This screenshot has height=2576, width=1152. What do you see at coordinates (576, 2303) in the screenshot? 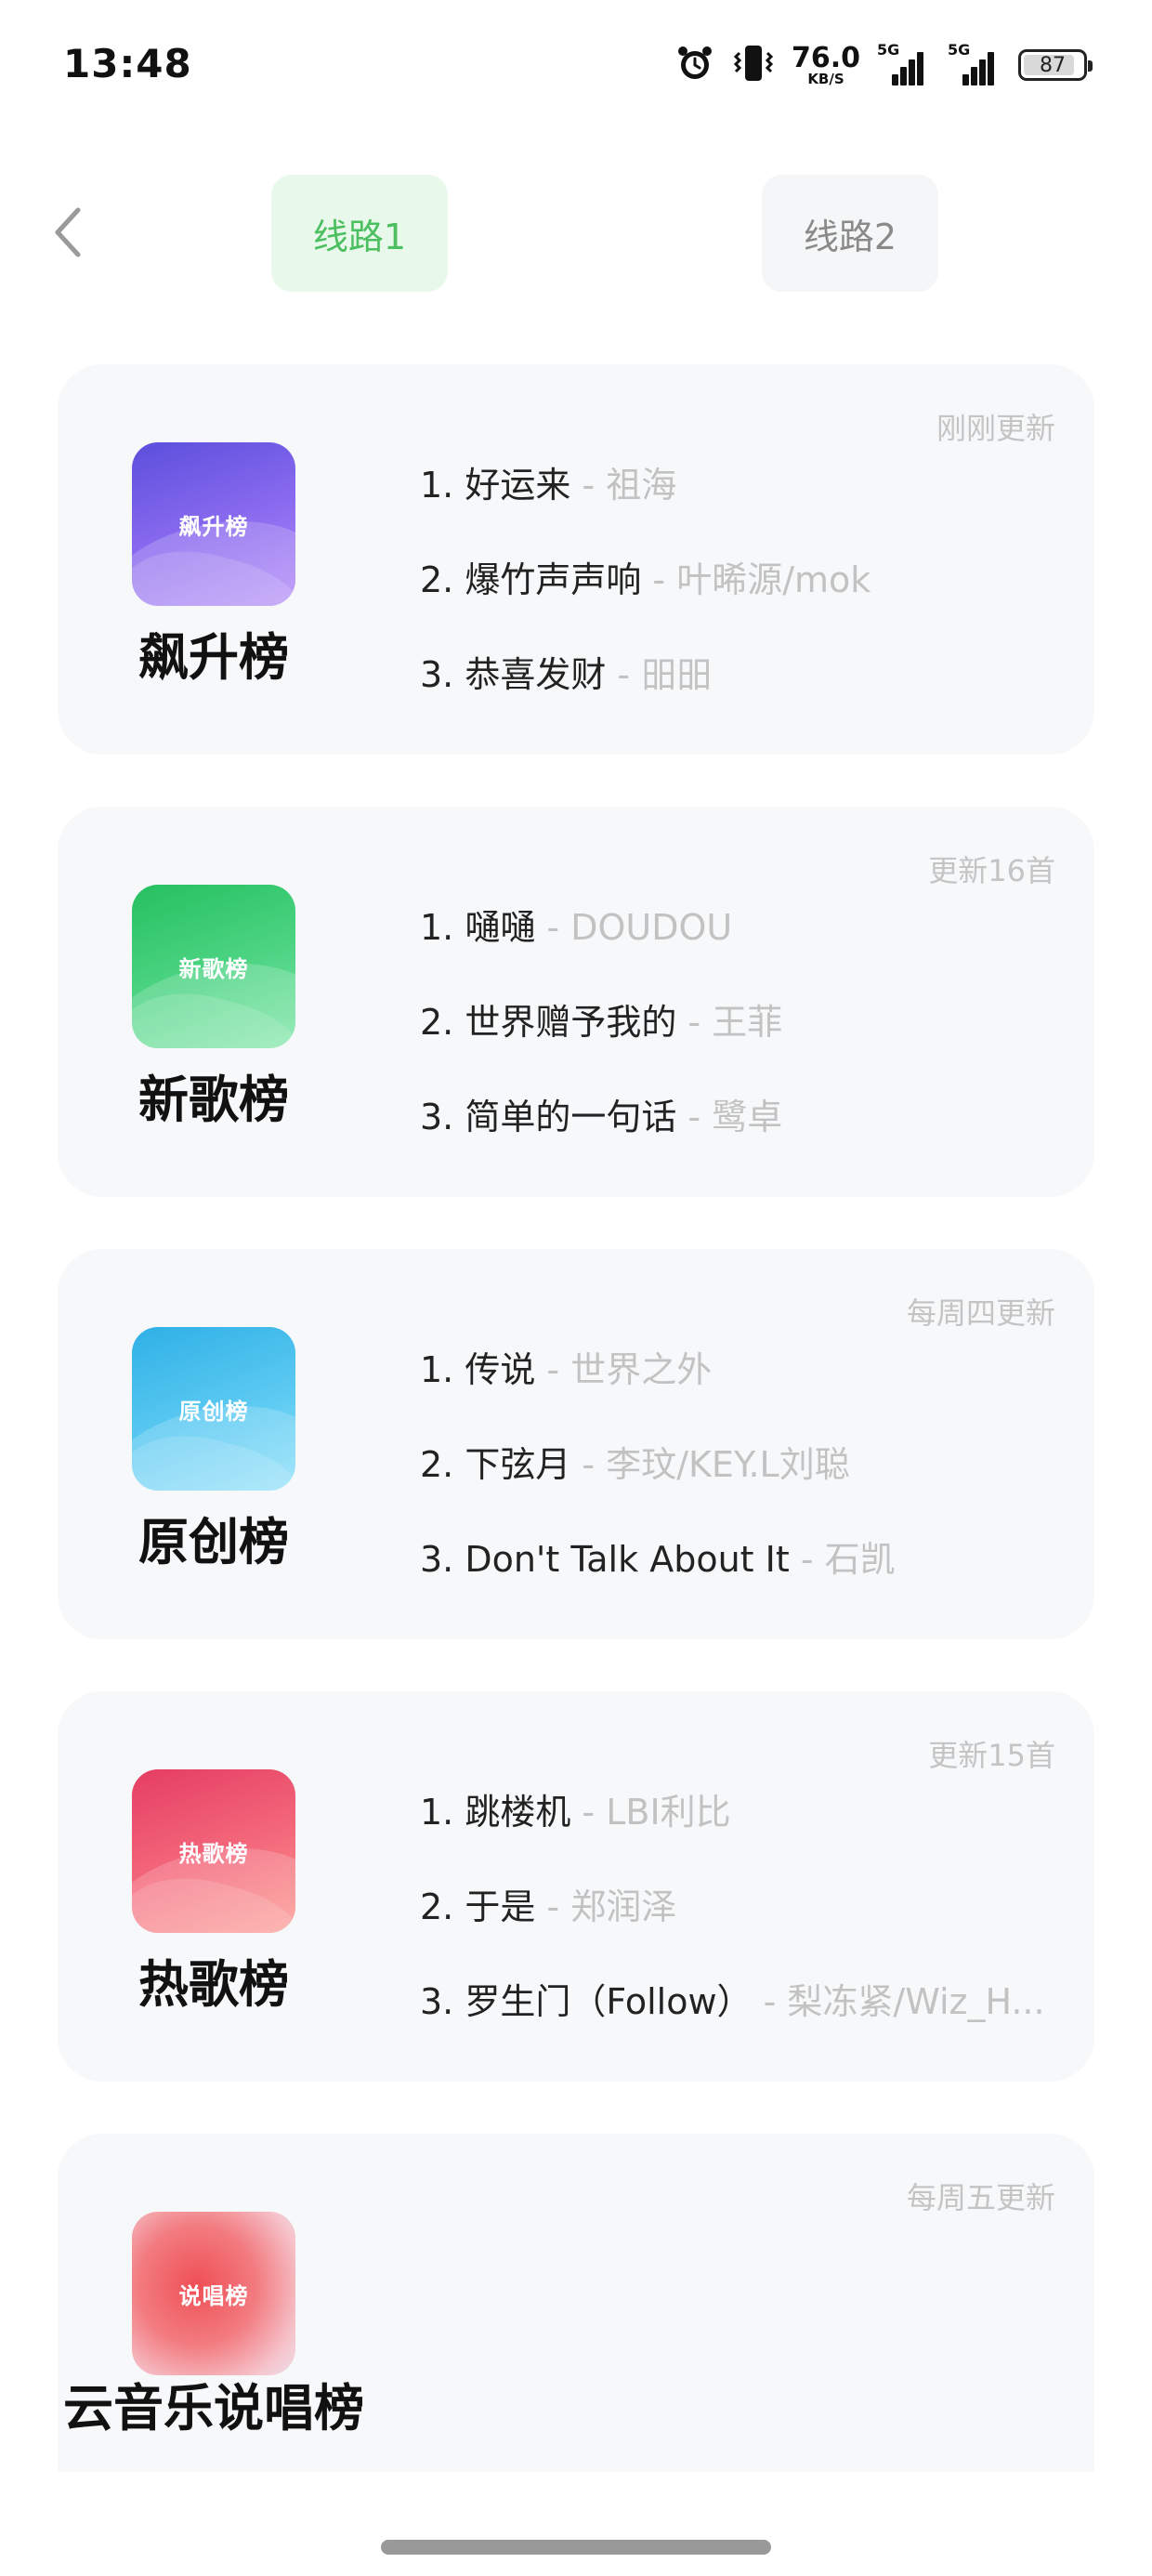
I see `chart-card-rap: 说唱榜 云音乐说唱榜 每周五更新` at bounding box center [576, 2303].